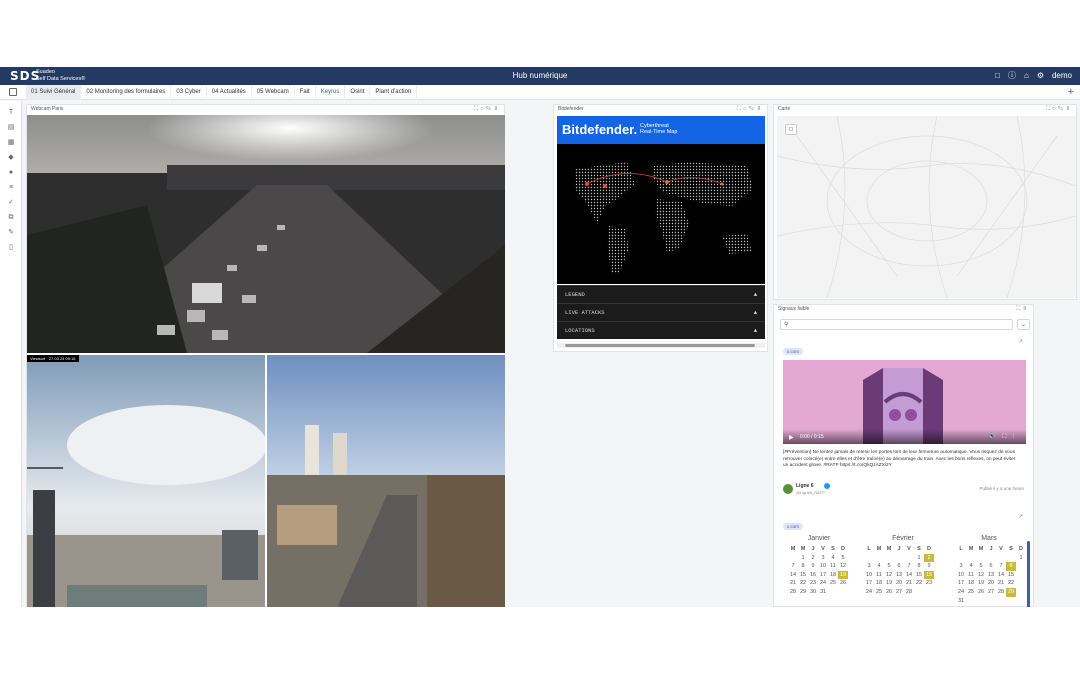 Image resolution: width=1080 pixels, height=675 pixels. Describe the element at coordinates (305, 92) in the screenshot. I see `tab-fait: Fait` at that location.